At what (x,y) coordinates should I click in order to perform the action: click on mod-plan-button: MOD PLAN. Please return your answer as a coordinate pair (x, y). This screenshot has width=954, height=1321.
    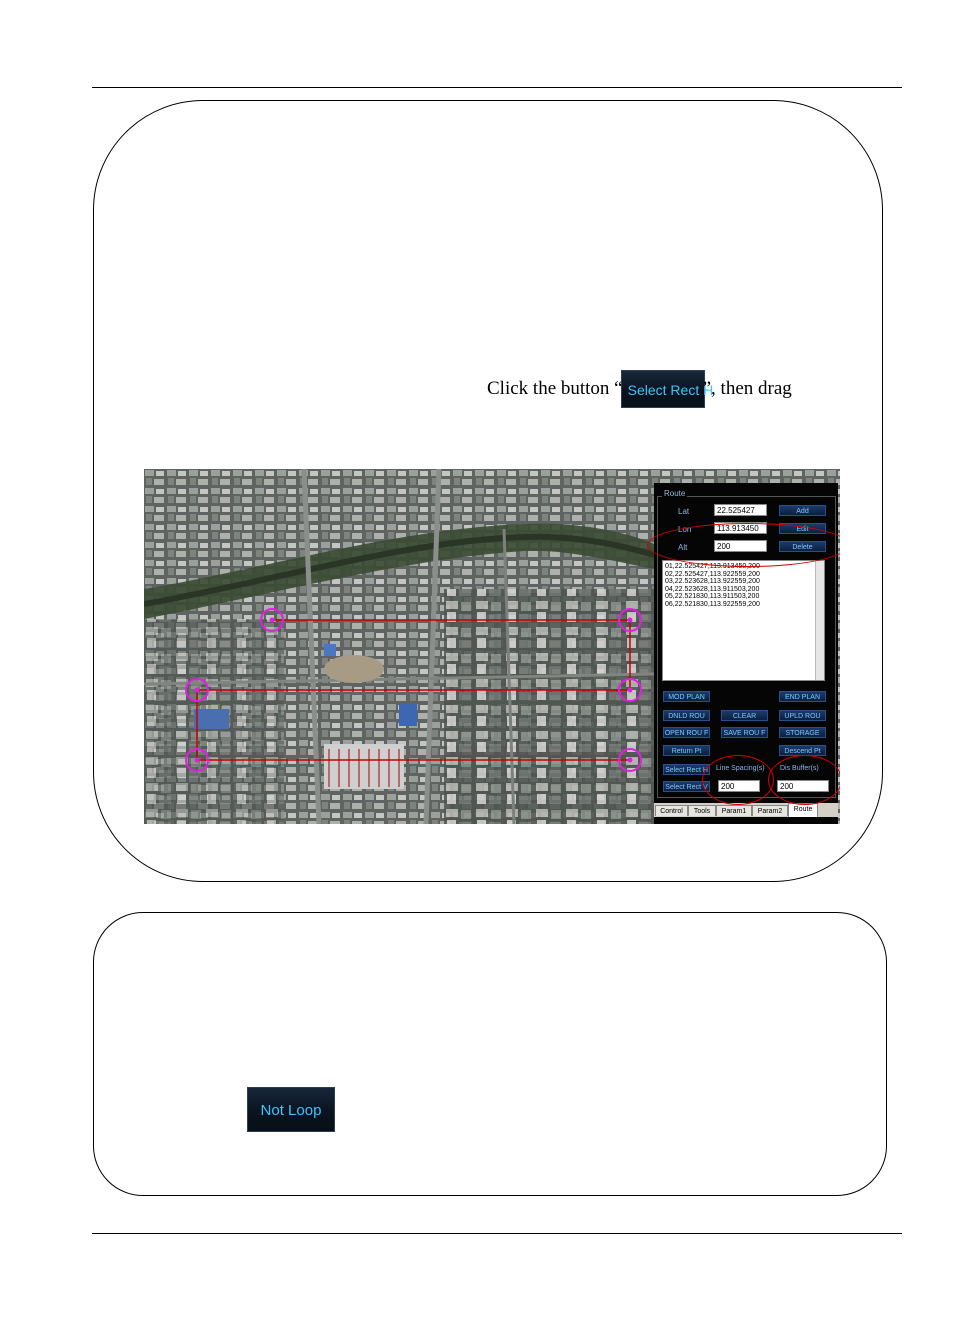
    Looking at the image, I should click on (686, 696).